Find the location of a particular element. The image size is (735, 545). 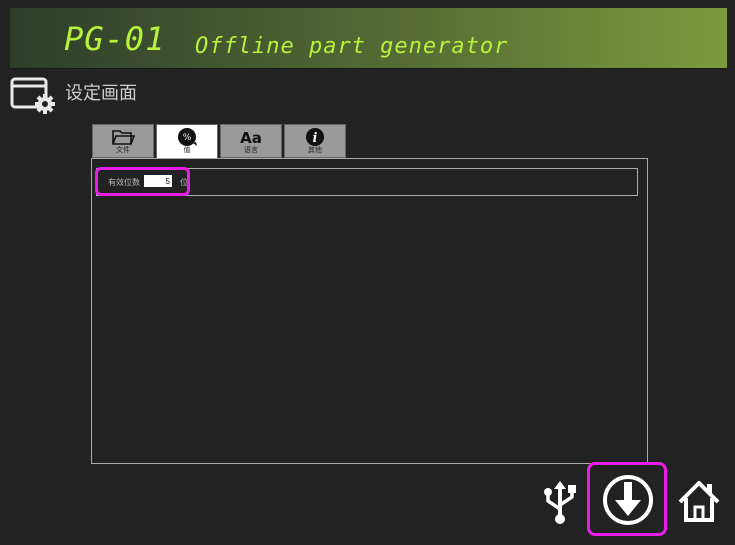

page-title: 设定画面 is located at coordinates (101, 93).